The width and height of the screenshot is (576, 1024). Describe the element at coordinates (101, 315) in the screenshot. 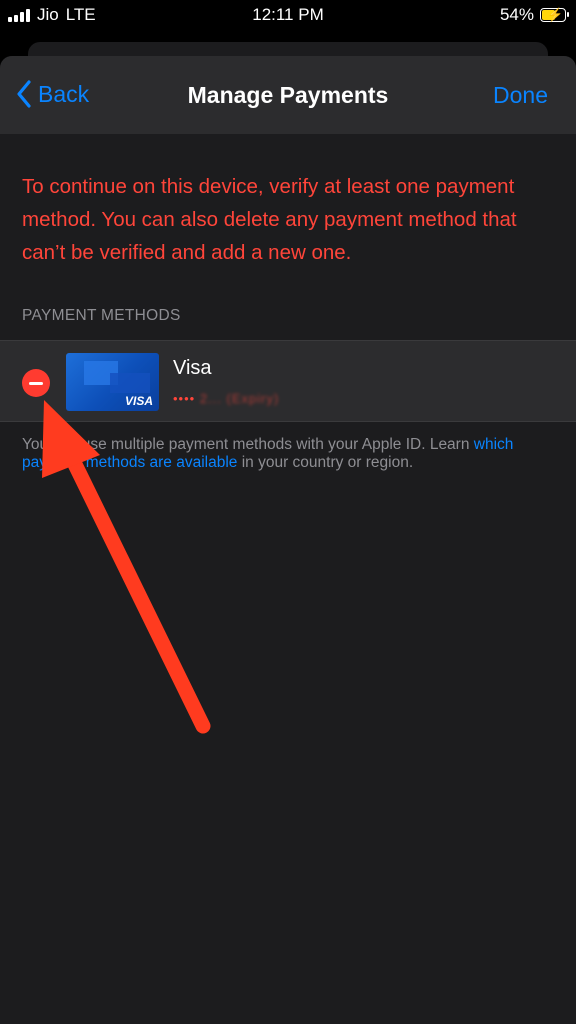

I see `section-header: PAYMENT METHODS` at that location.